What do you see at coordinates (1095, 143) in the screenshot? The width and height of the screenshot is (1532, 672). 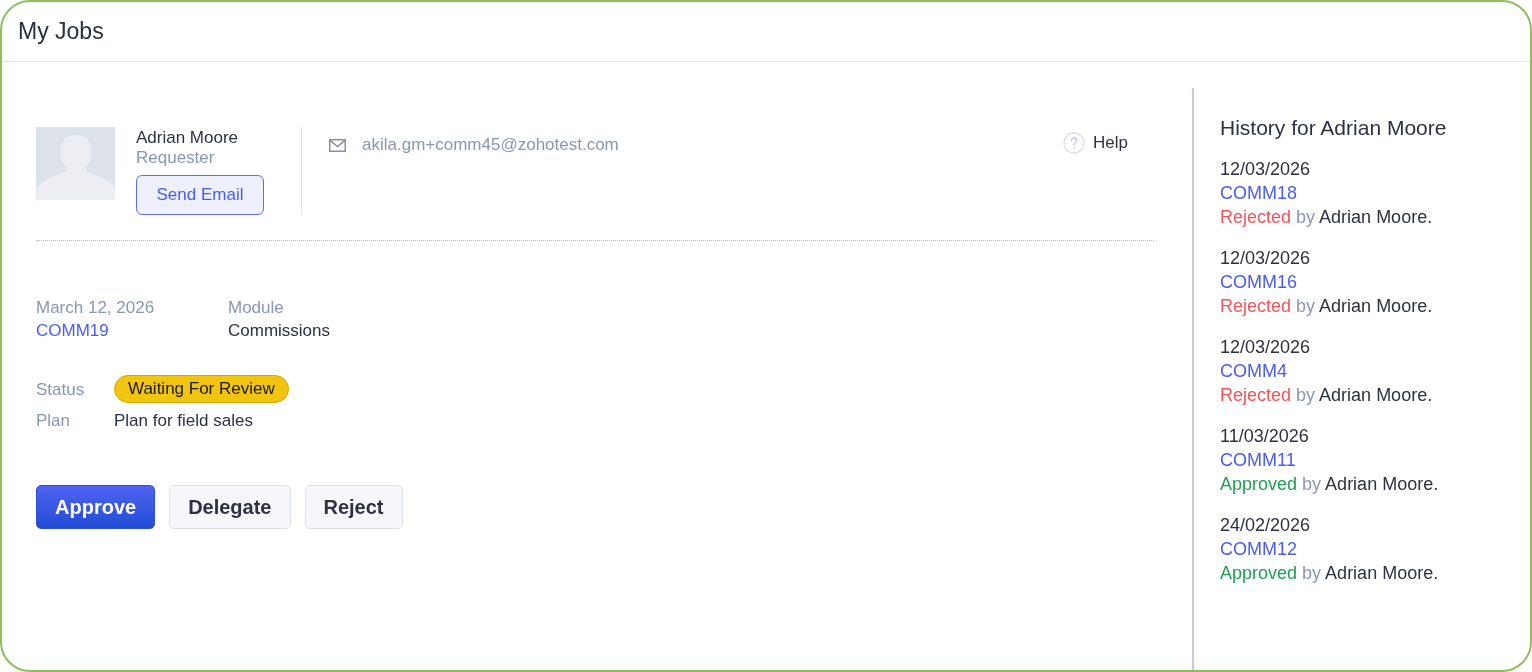 I see `help-link: Help` at bounding box center [1095, 143].